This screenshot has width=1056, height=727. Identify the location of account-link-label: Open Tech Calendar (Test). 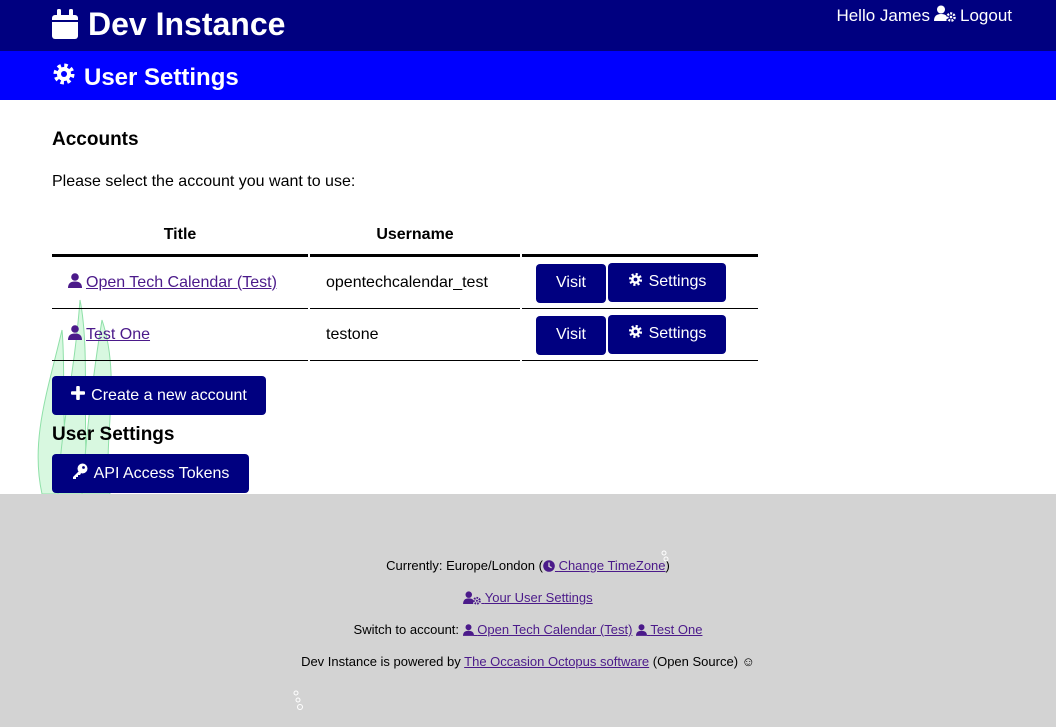
(181, 282).